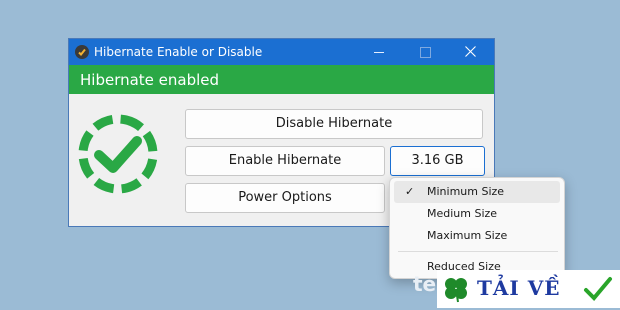 The width and height of the screenshot is (620, 310). What do you see at coordinates (425, 284) in the screenshot?
I see `watermark-text: te` at bounding box center [425, 284].